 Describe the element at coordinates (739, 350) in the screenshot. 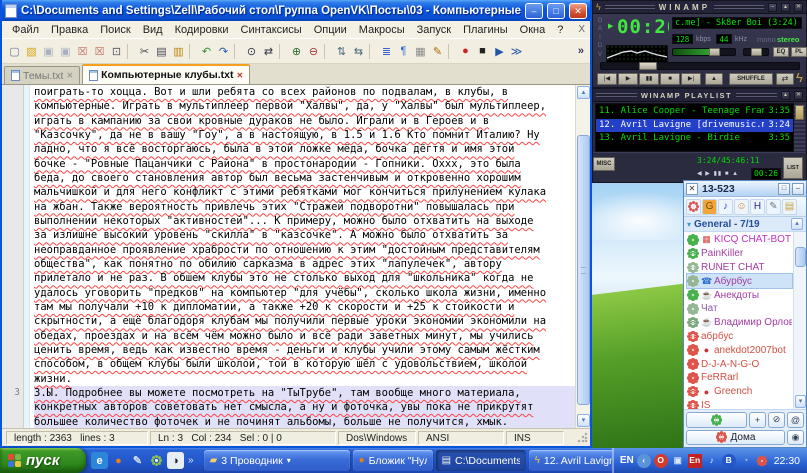

I see `contact-row: ● anekdot2007bot` at that location.